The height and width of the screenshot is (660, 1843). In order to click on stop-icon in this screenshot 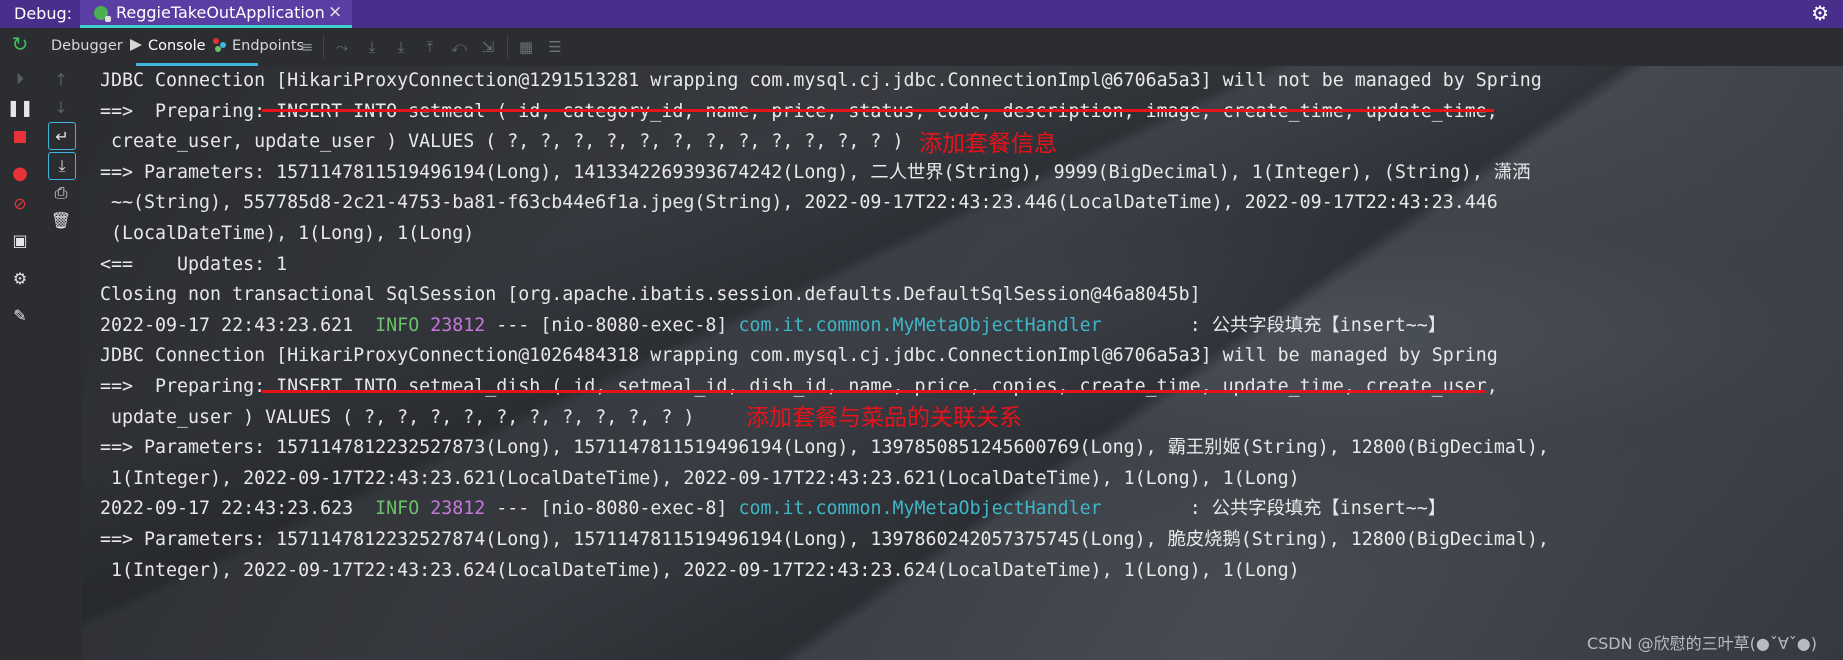, I will do `click(20, 137)`.